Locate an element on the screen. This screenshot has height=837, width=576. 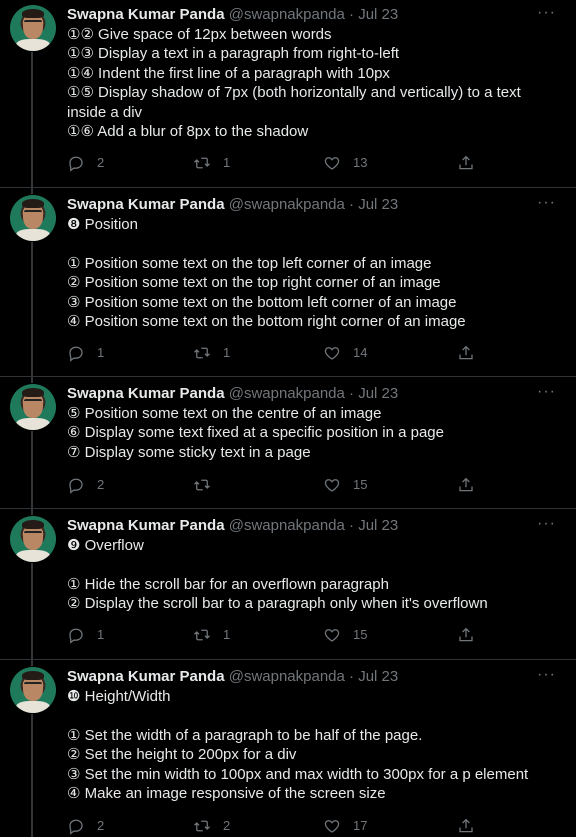
retweet-button is located at coordinates (208, 485).